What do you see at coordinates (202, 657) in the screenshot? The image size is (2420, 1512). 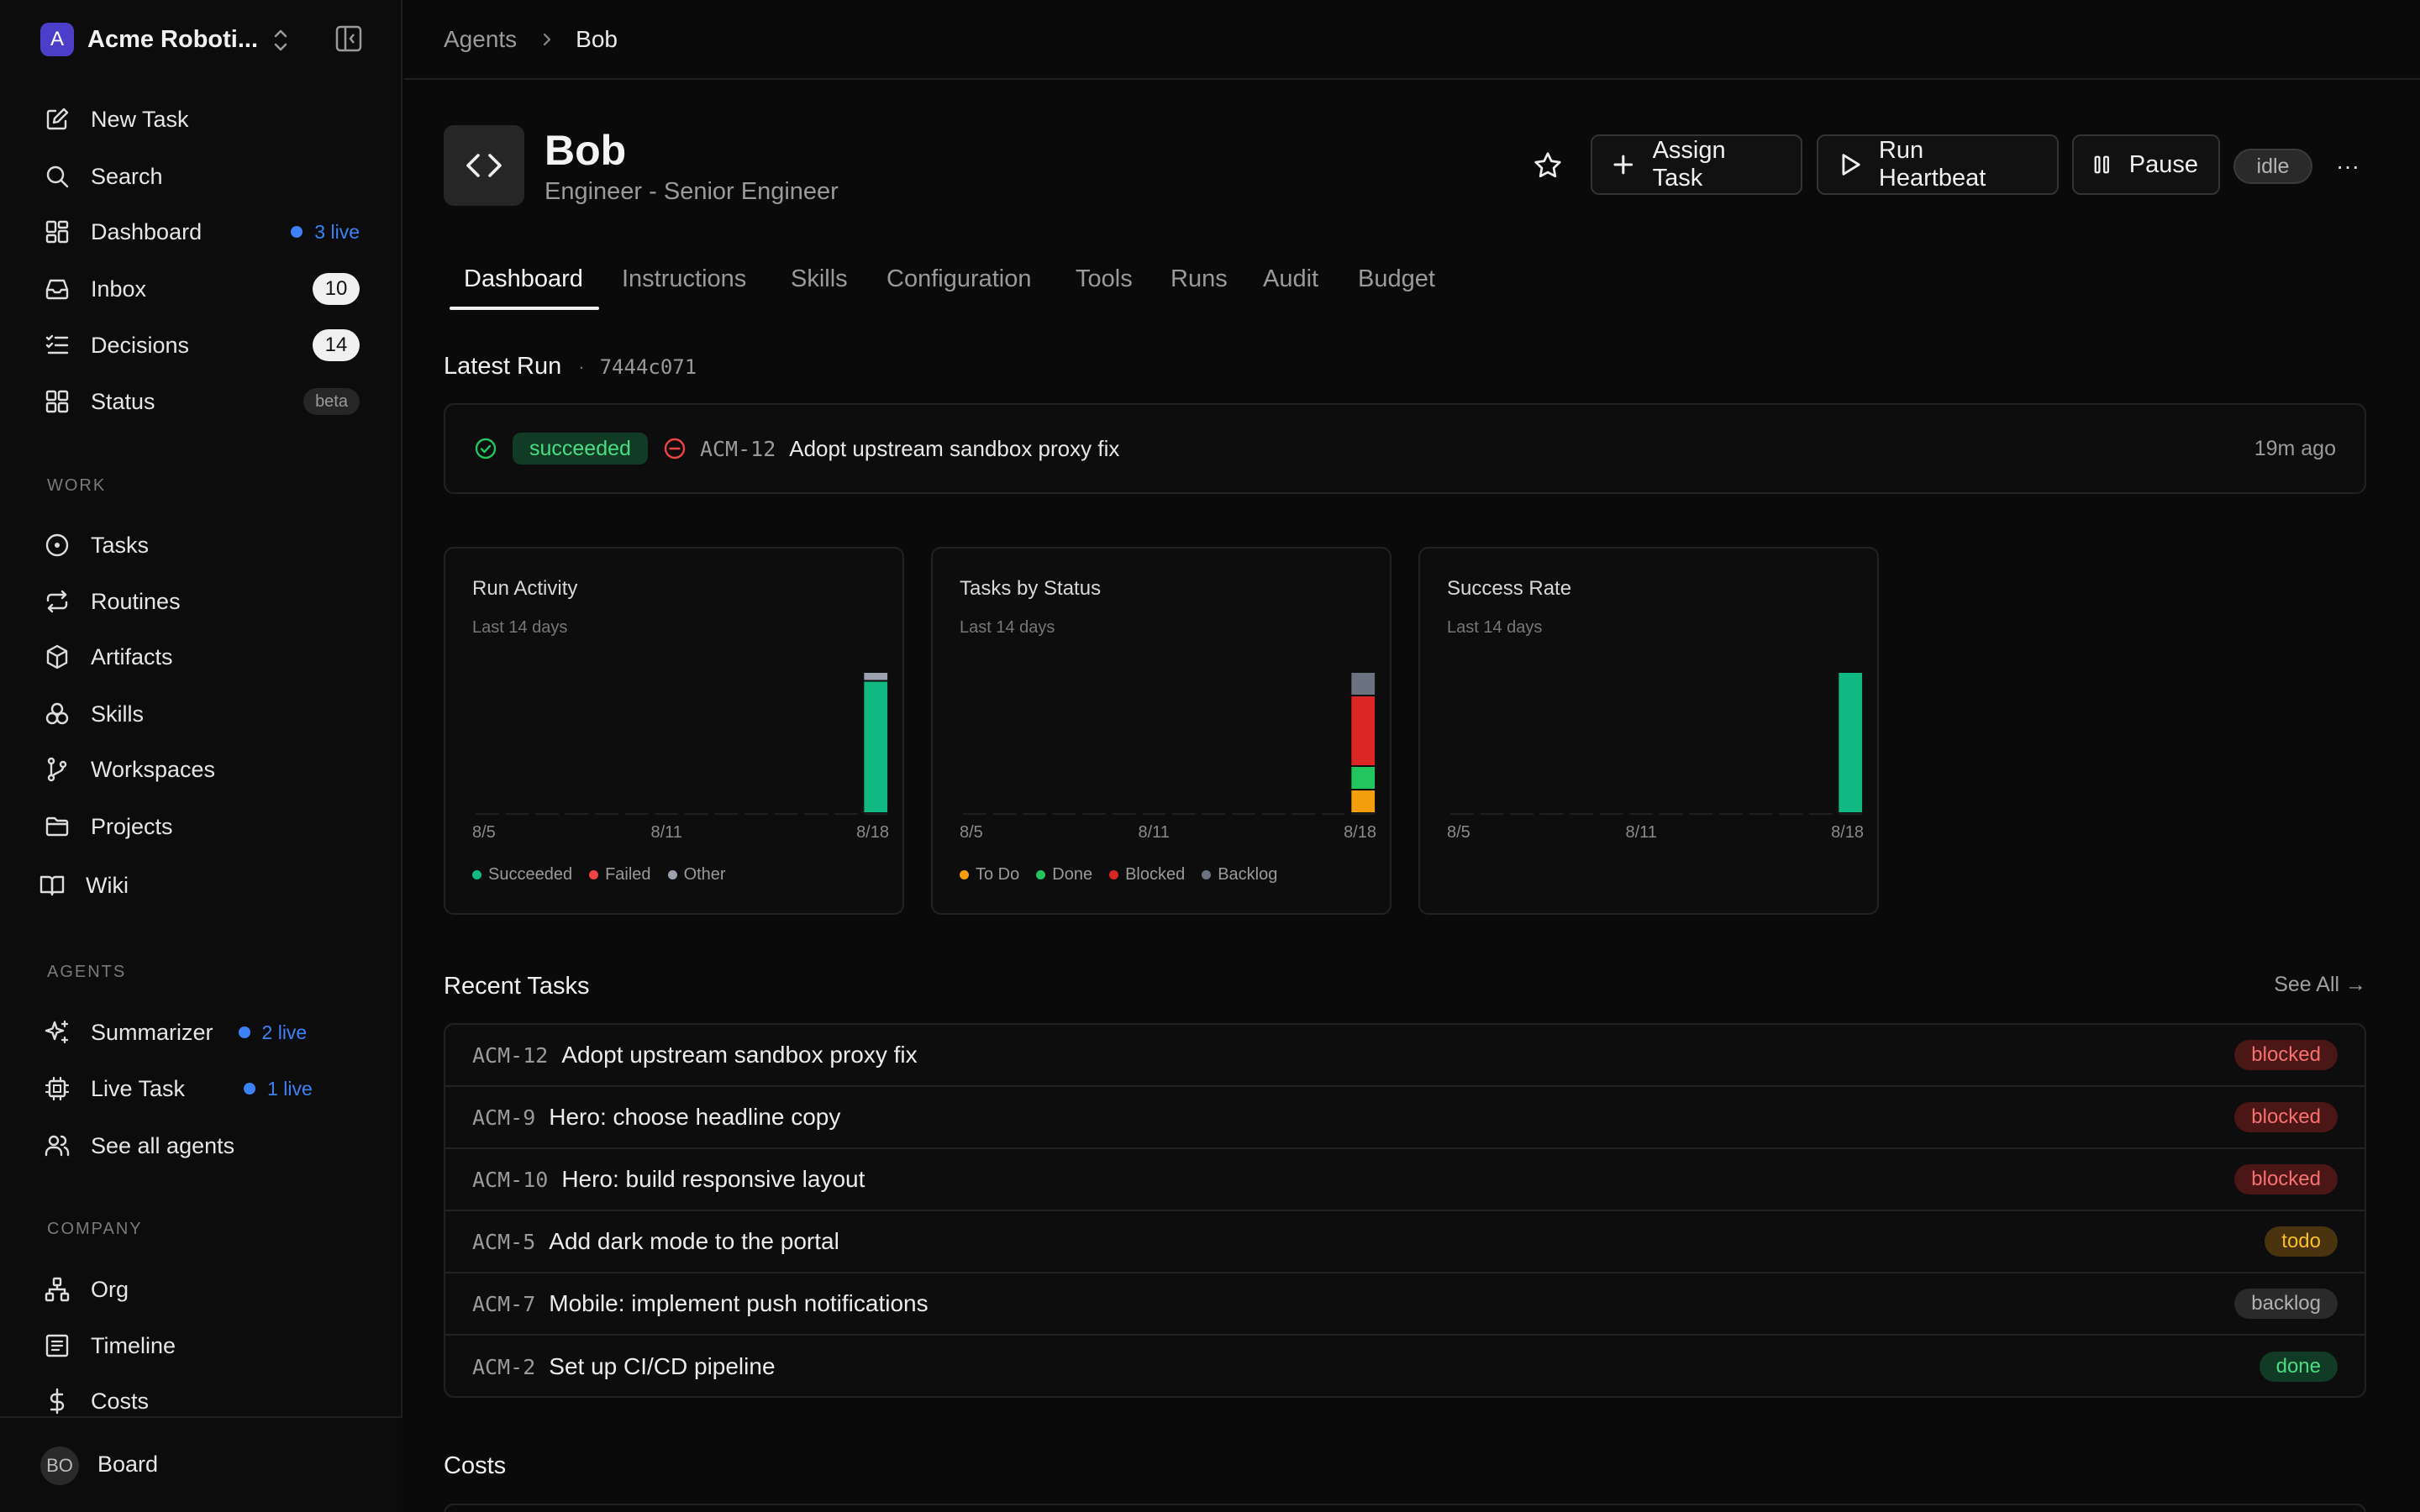 I see `nav-artifacts: Artifacts` at bounding box center [202, 657].